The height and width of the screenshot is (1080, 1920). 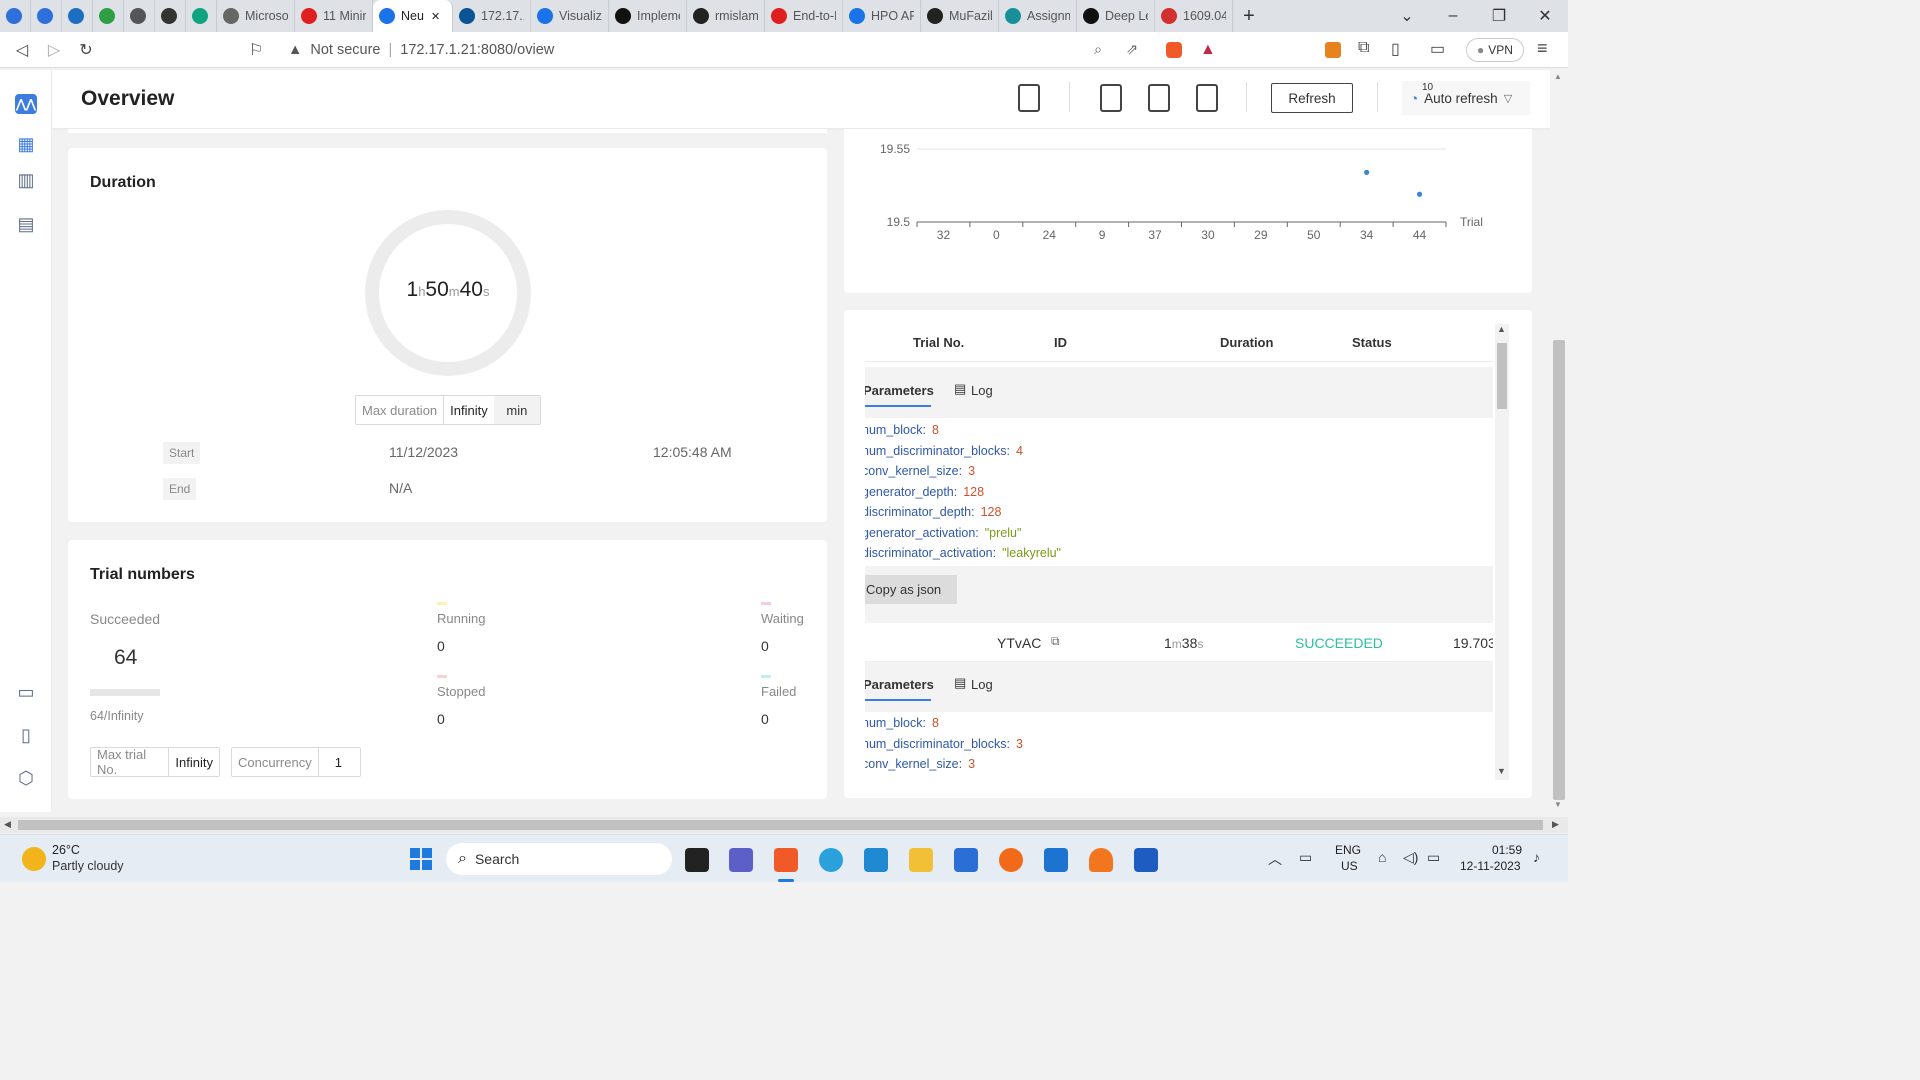 What do you see at coordinates (1146, 860) in the screenshot?
I see `word-icon` at bounding box center [1146, 860].